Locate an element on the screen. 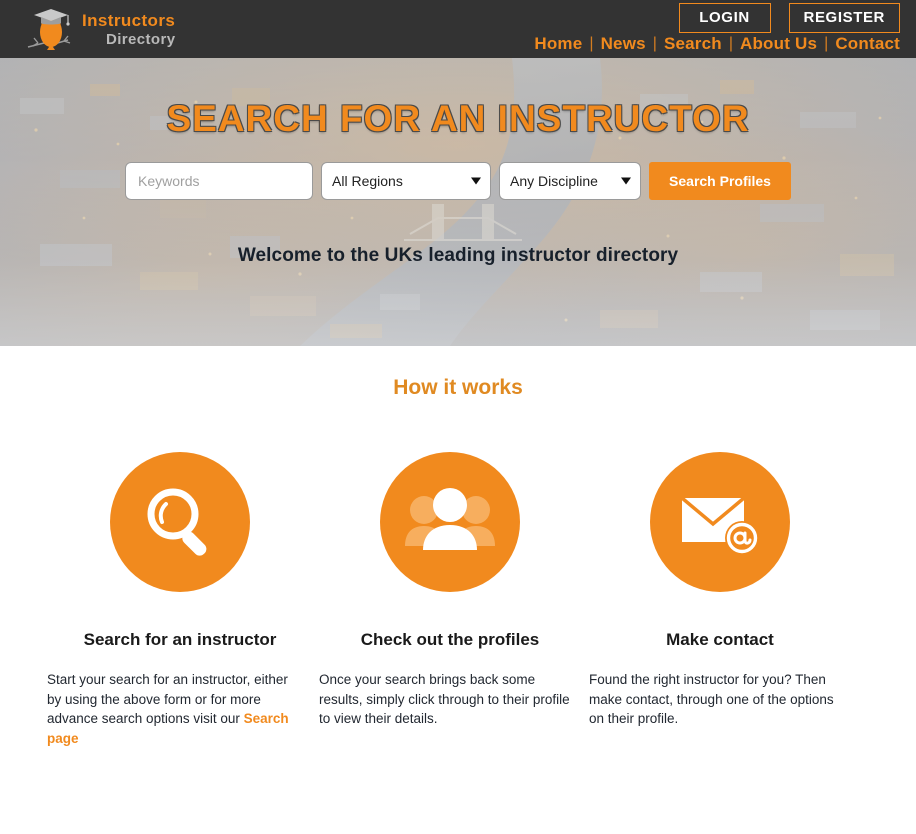  auth-buttons: LOGIN REGISTER is located at coordinates (789, 18).